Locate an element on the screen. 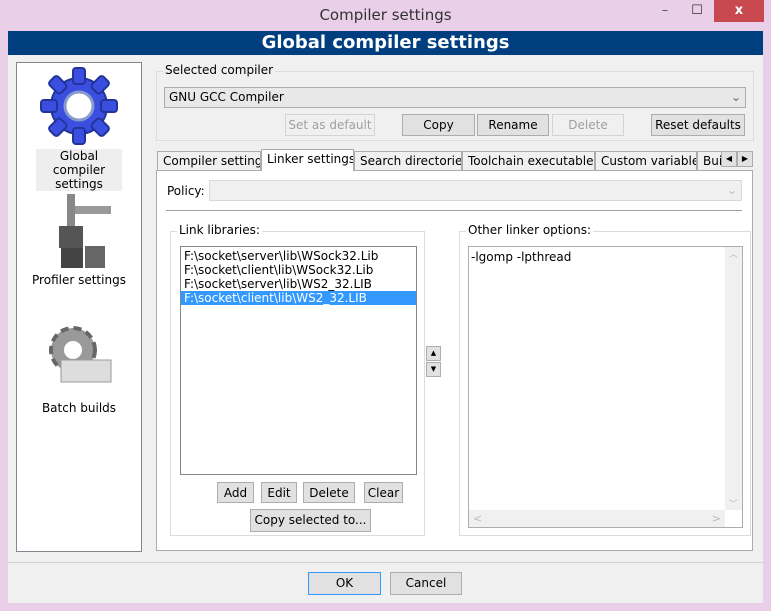 Image resolution: width=771 pixels, height=611 pixels. group-label: Other linker options: is located at coordinates (530, 230).